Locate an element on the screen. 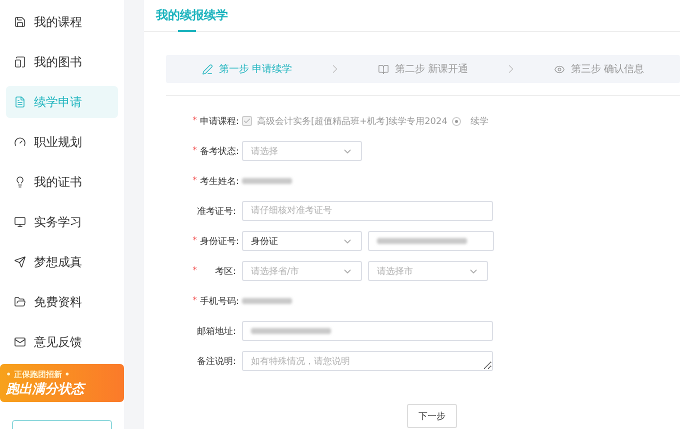 Image resolution: width=680 pixels, height=429 pixels. eye-icon is located at coordinates (559, 69).